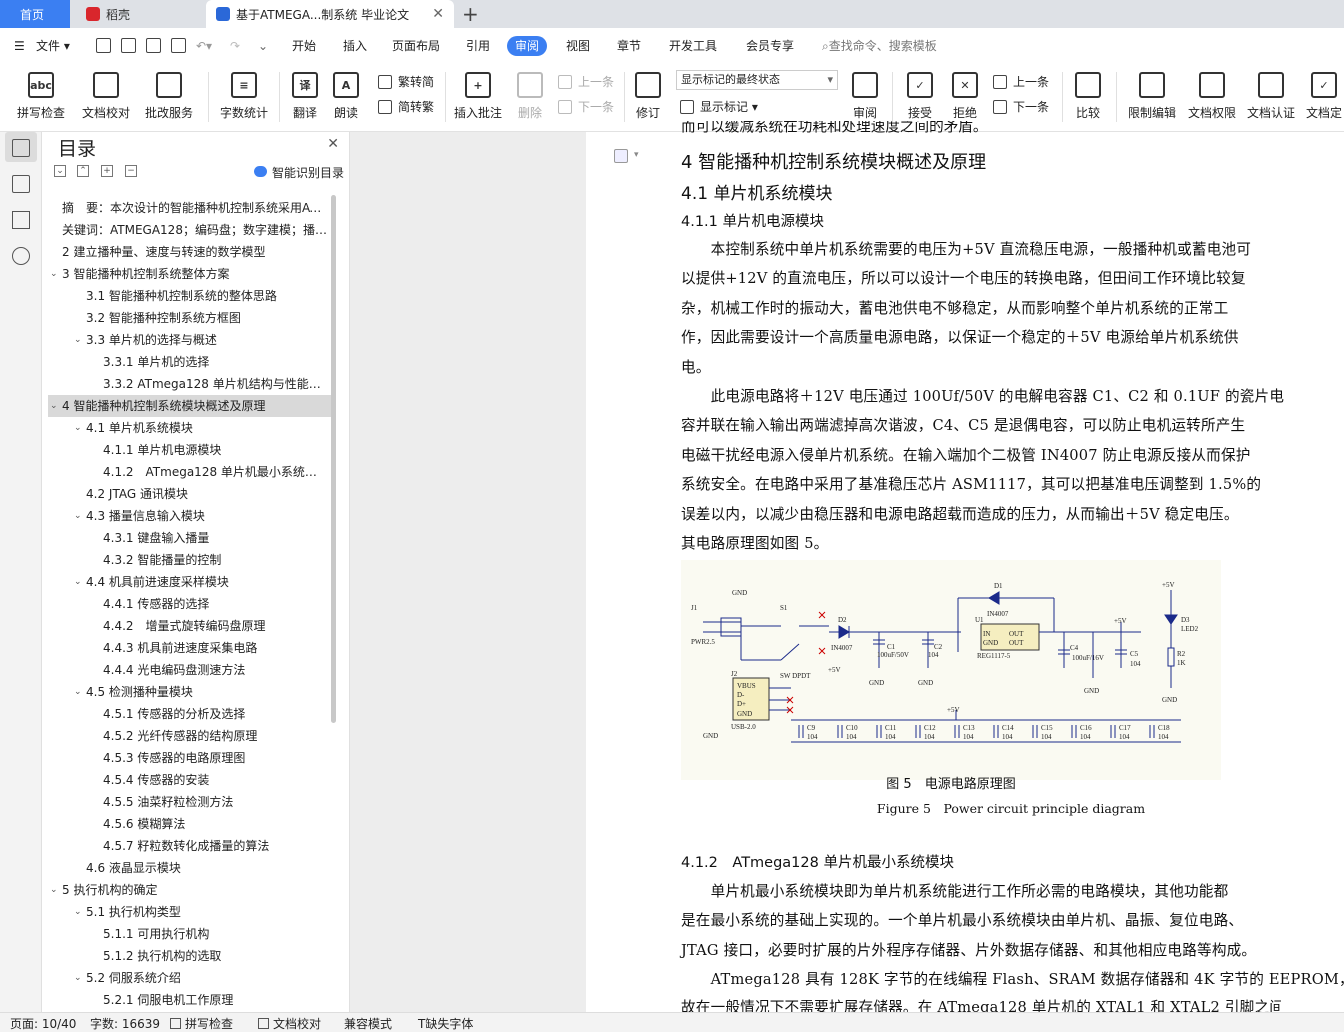 This screenshot has width=1344, height=1032. Describe the element at coordinates (190, 274) in the screenshot. I see `toc-item: ⌄ 3 智能播种机控制系统整体方案` at that location.